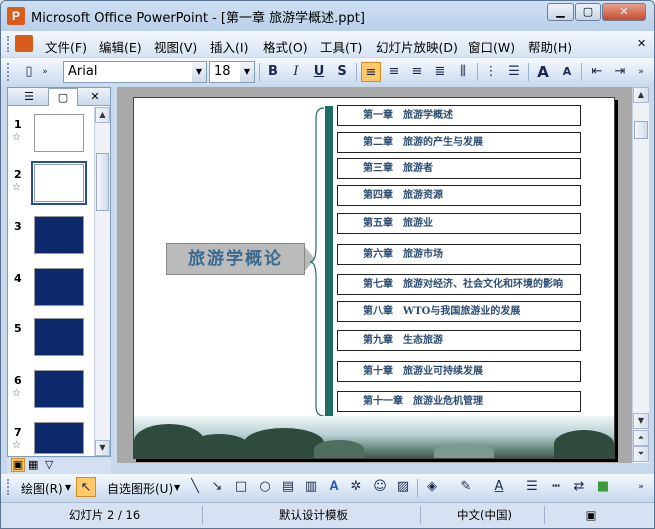 The image size is (655, 529). What do you see at coordinates (459, 254) in the screenshot?
I see `chapter-item: 第六章 旅游市场` at bounding box center [459, 254].